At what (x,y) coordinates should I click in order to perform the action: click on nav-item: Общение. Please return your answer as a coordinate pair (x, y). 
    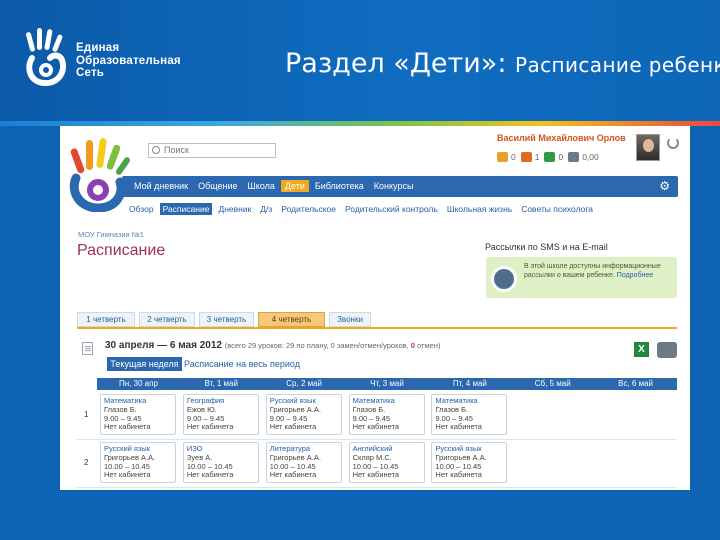
    Looking at the image, I should click on (217, 186).